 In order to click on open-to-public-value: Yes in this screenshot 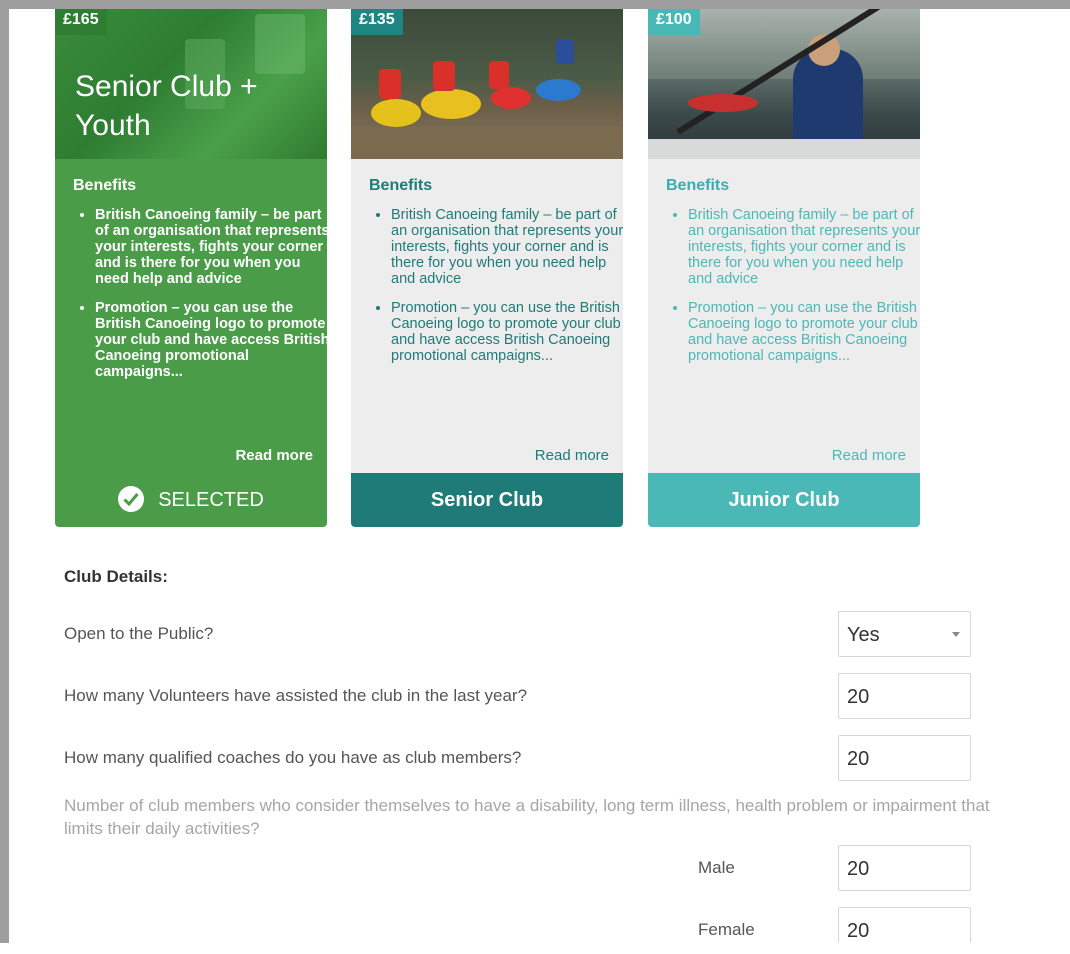, I will do `click(863, 635)`.